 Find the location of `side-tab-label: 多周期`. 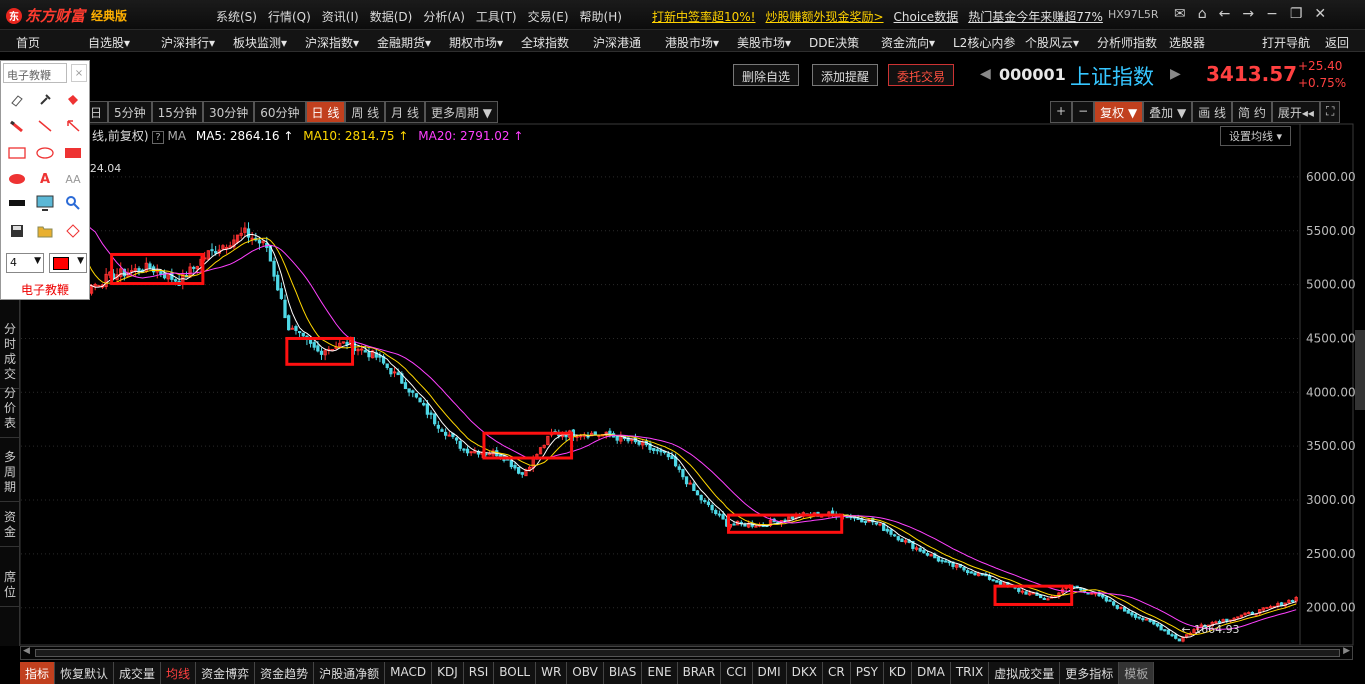

side-tab-label: 多周期 is located at coordinates (10, 472).